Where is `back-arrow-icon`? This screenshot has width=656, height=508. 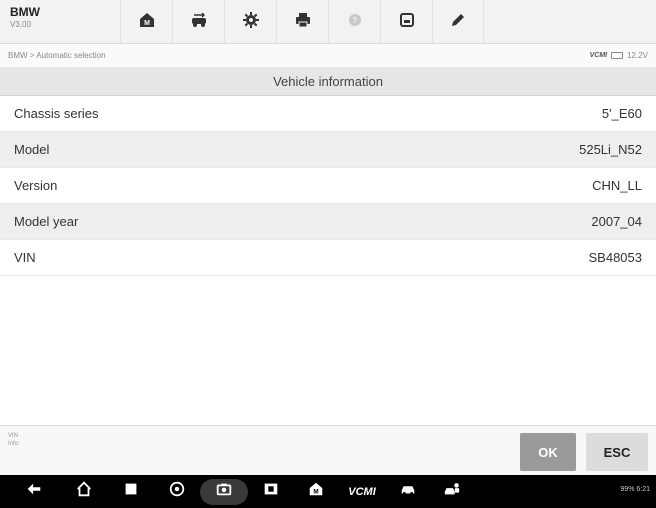
back-arrow-icon is located at coordinates (34, 491).